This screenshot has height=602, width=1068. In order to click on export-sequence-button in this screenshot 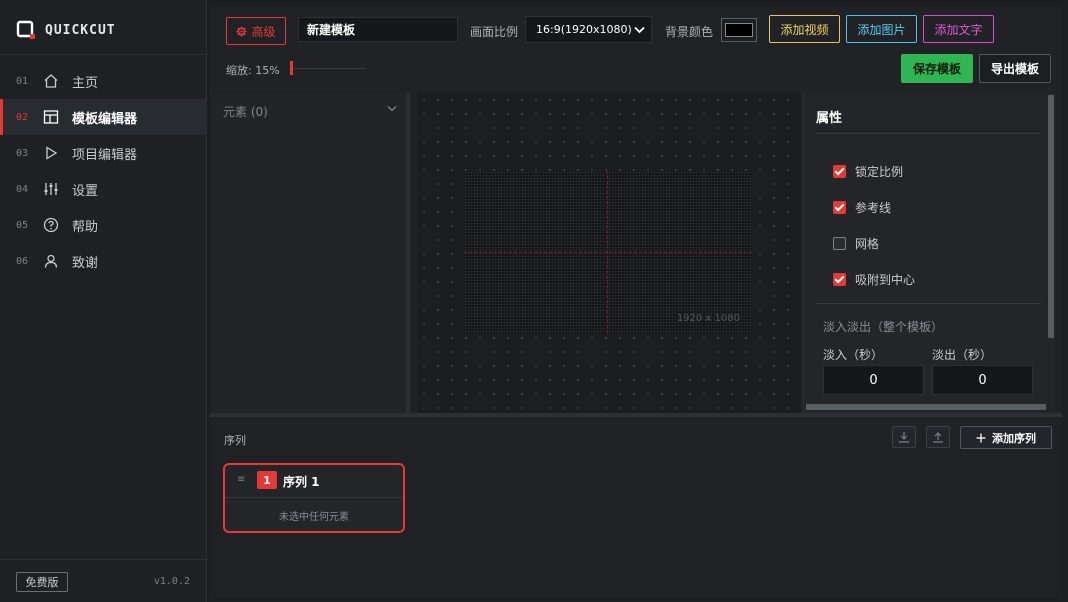, I will do `click(938, 437)`.